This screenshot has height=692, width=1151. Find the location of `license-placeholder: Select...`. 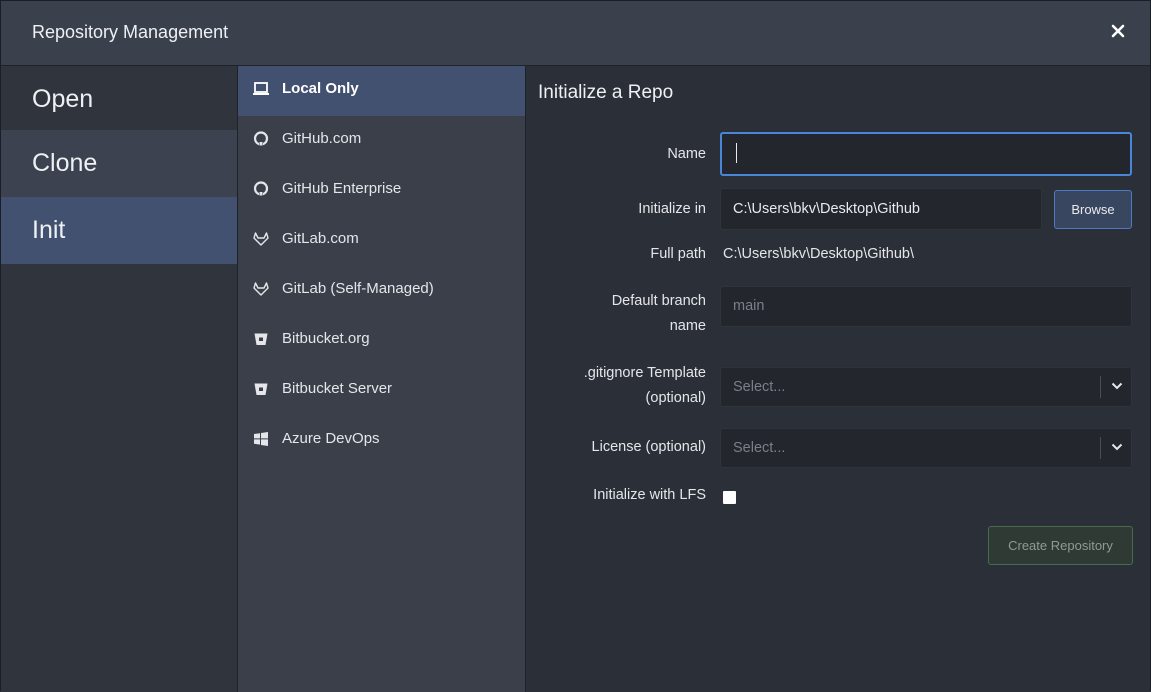

license-placeholder: Select... is located at coordinates (759, 448).